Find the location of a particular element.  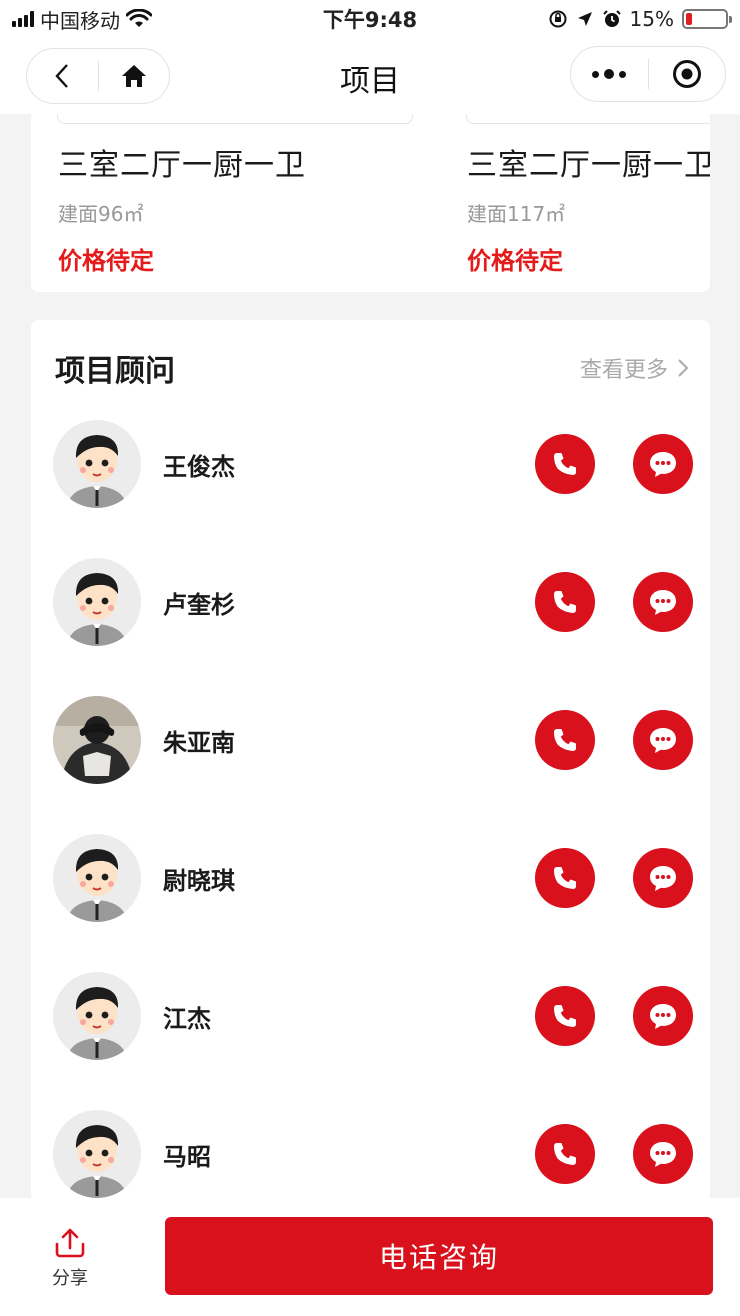

status-bar: 中国移动 下午9:48 15% is located at coordinates (370, 19).